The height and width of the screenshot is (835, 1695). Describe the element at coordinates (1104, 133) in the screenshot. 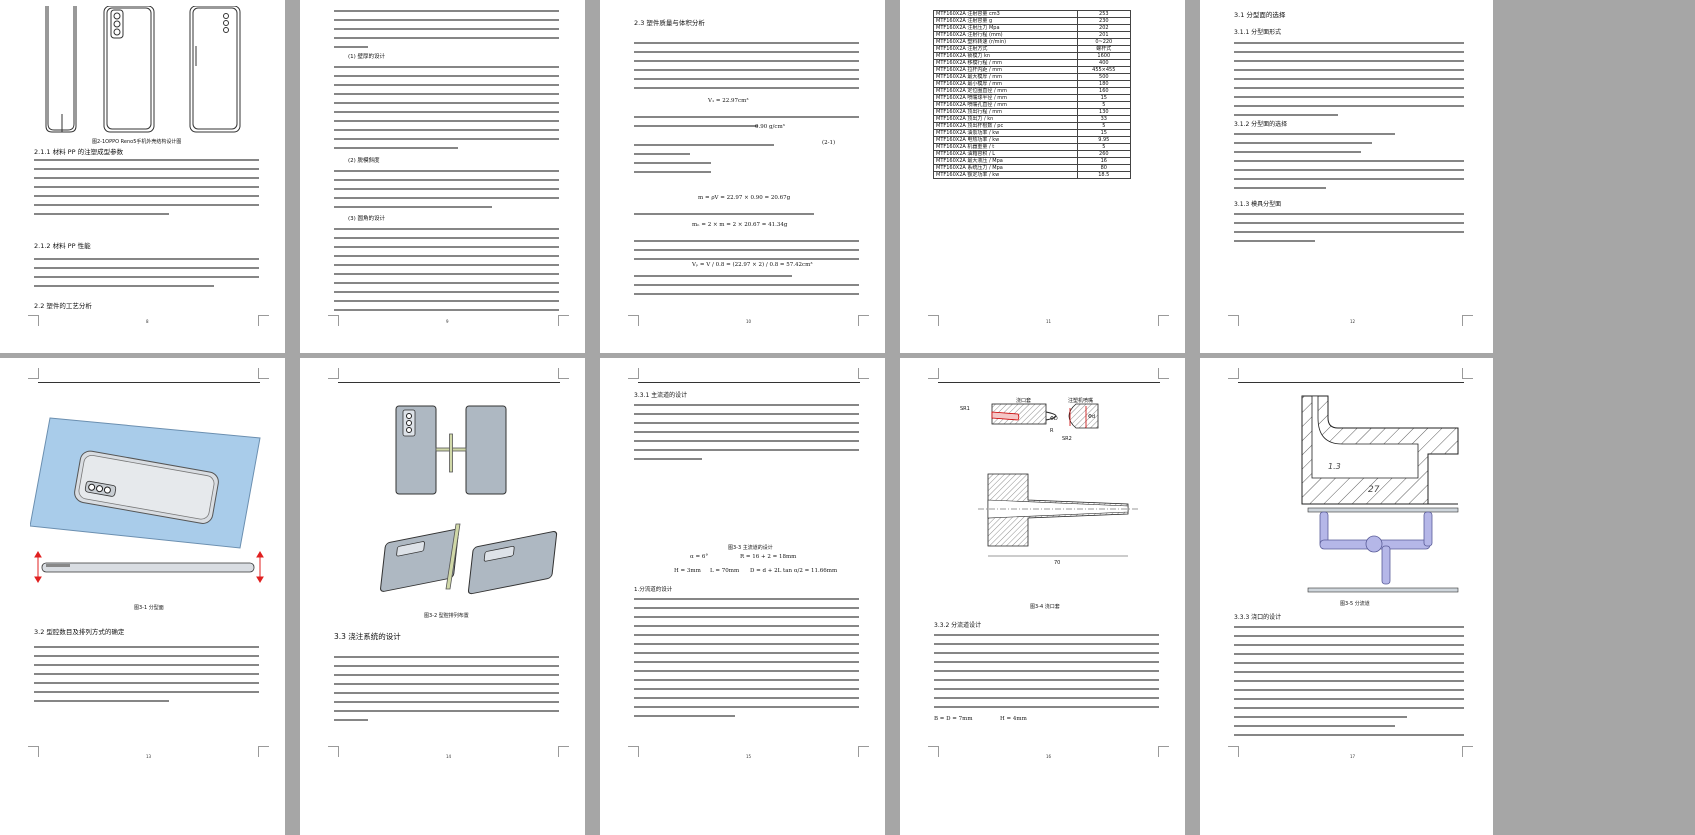

I see `table-cell-value: 15` at that location.